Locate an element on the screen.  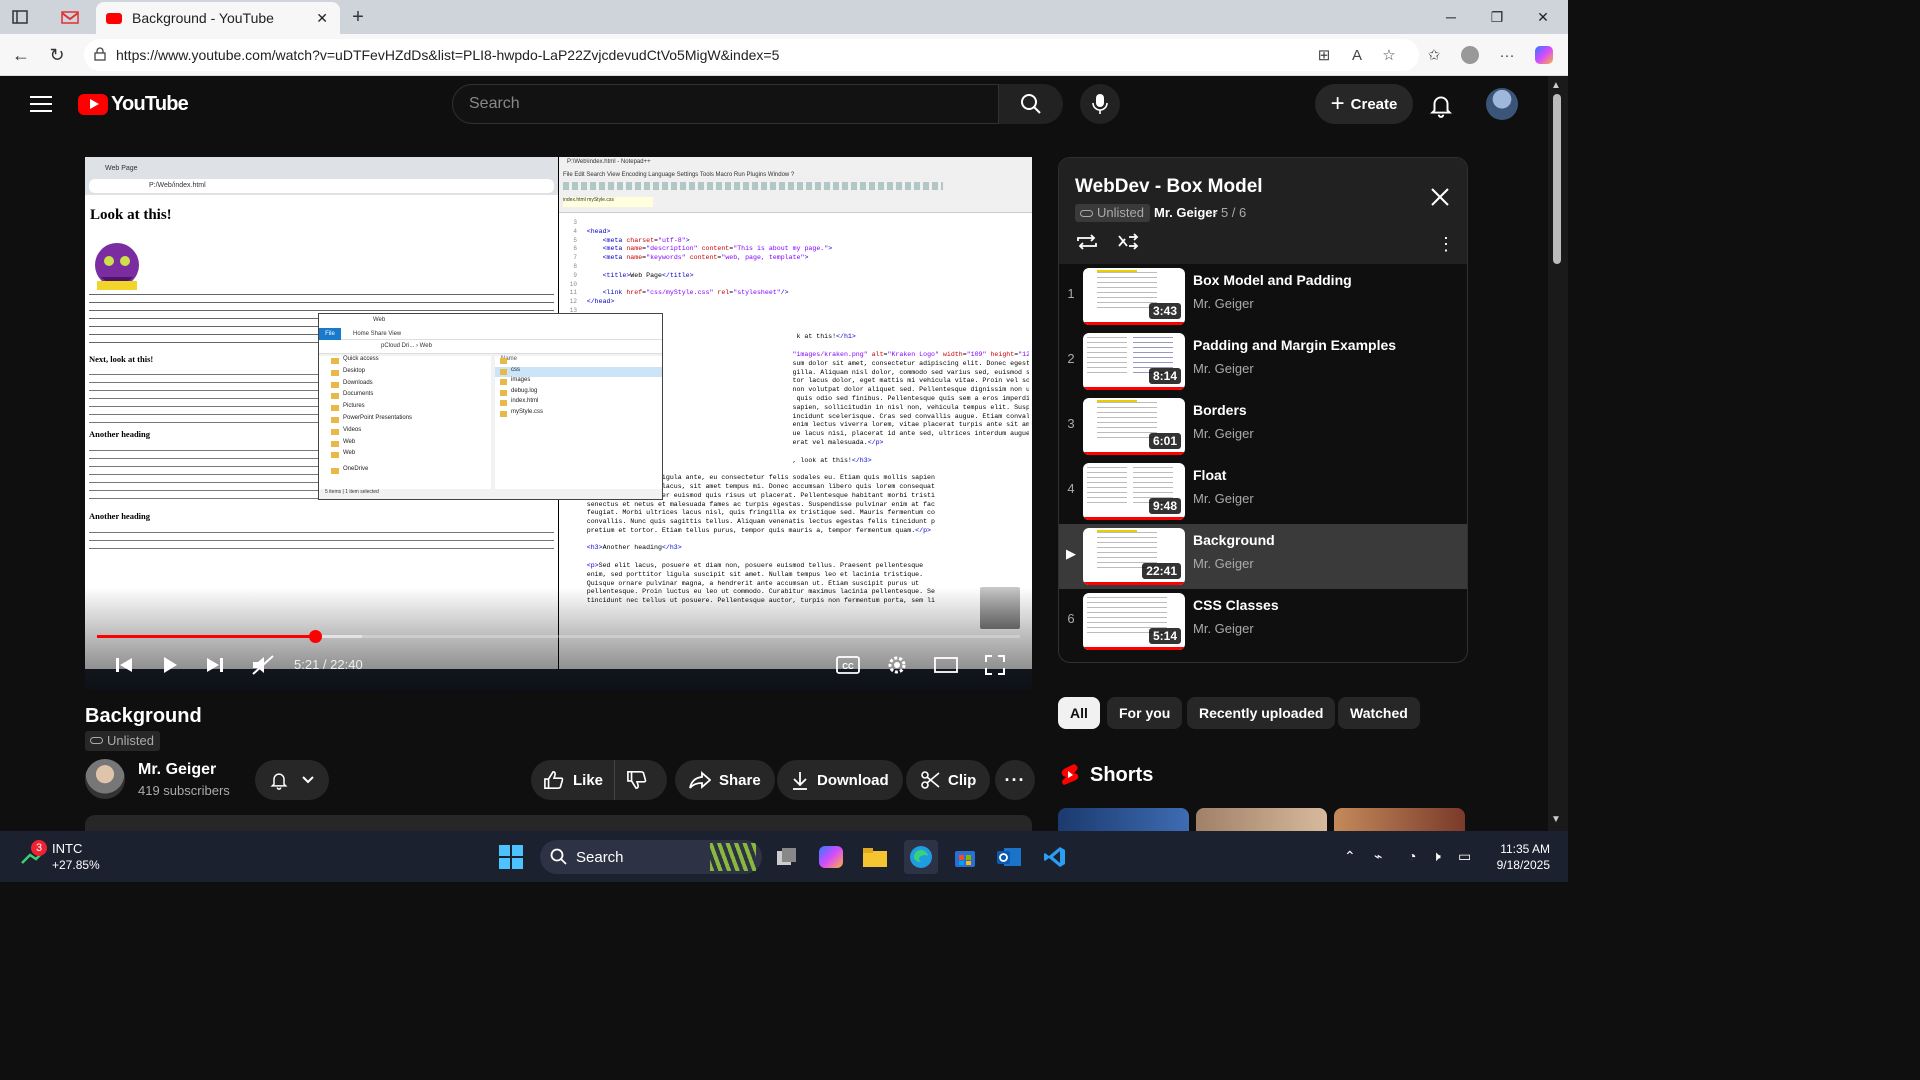
theater-mode-icon is located at coordinates (946, 665).